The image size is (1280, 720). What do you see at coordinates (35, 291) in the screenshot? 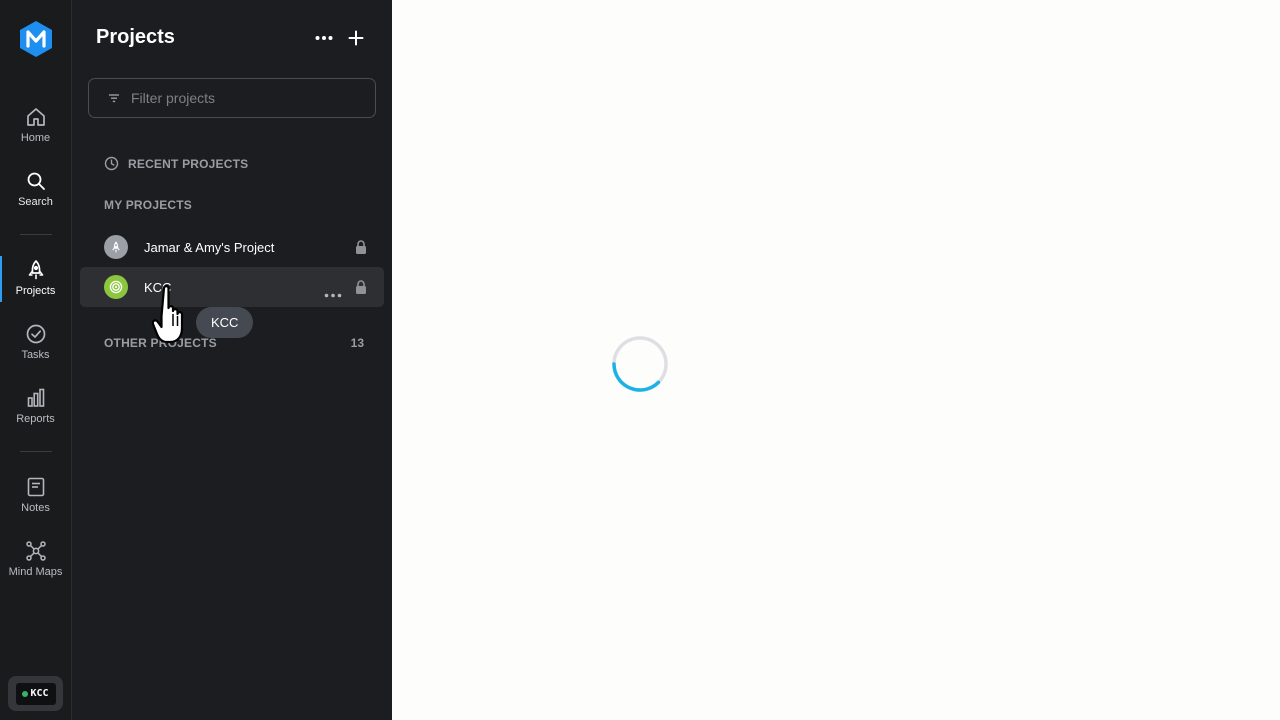
I see `rail-label: Projects` at bounding box center [35, 291].